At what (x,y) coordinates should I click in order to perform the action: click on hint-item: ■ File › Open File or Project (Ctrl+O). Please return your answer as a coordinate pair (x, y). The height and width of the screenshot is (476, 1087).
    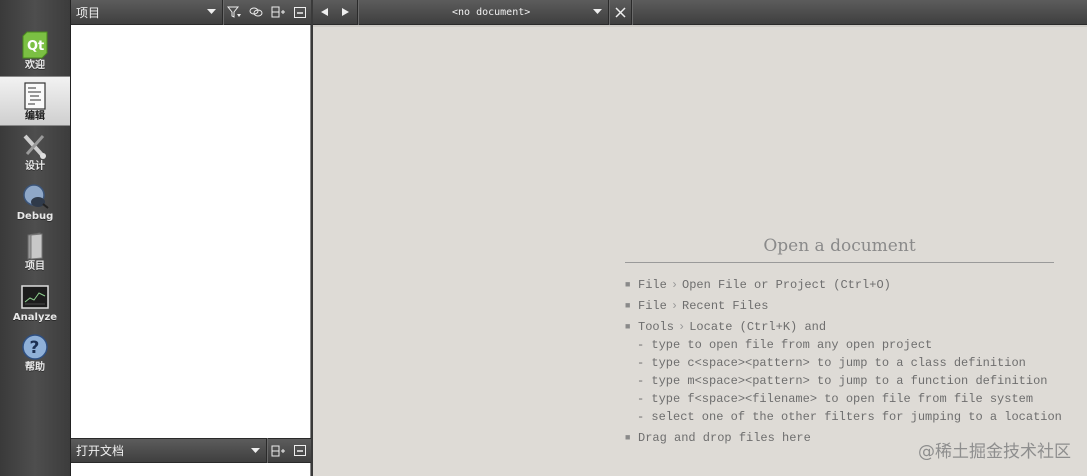
    Looking at the image, I should click on (758, 285).